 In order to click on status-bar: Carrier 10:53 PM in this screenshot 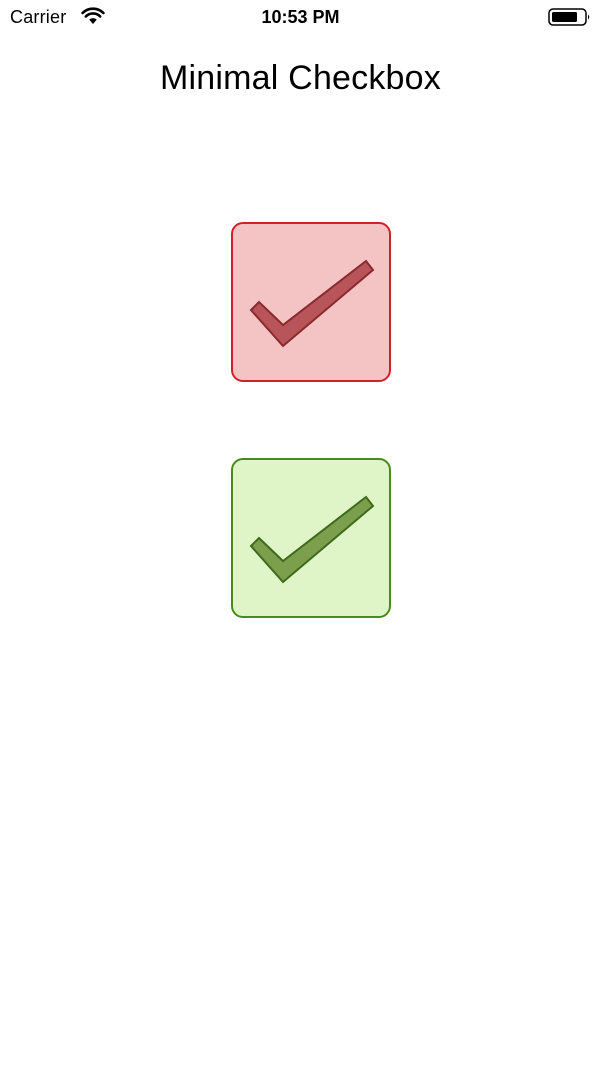, I will do `click(300, 17)`.